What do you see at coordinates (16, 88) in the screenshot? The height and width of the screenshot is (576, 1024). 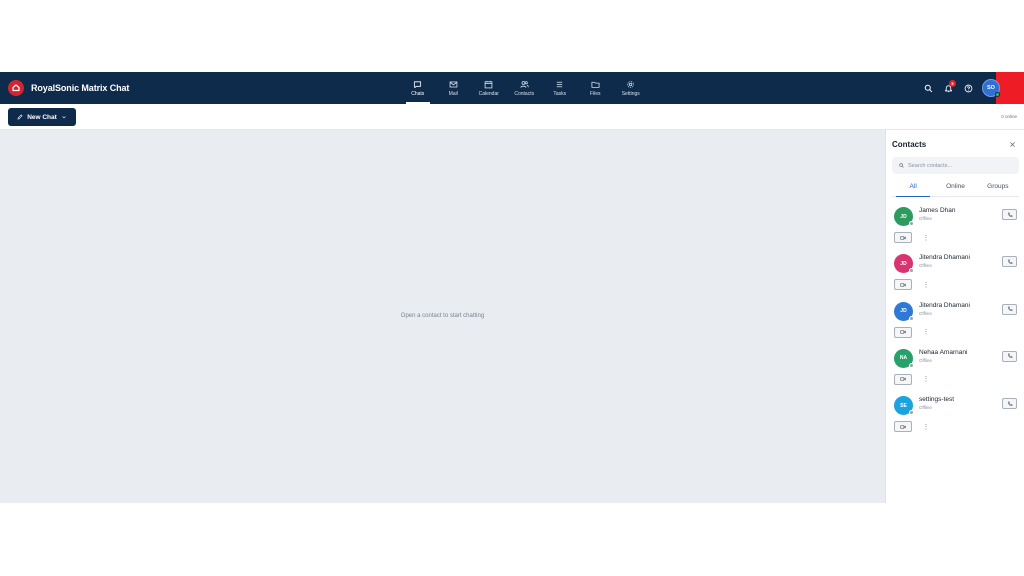 I see `brand-logo-icon` at bounding box center [16, 88].